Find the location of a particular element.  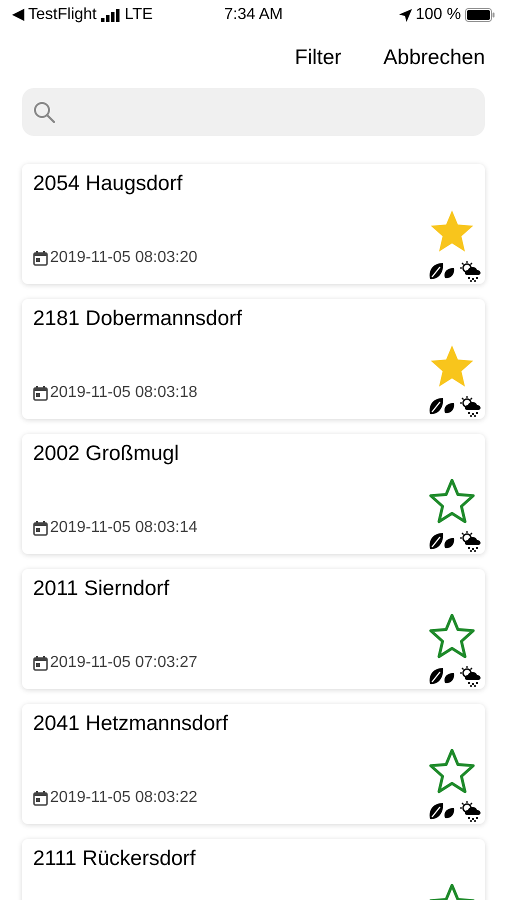

location-arrow-icon is located at coordinates (405, 15).